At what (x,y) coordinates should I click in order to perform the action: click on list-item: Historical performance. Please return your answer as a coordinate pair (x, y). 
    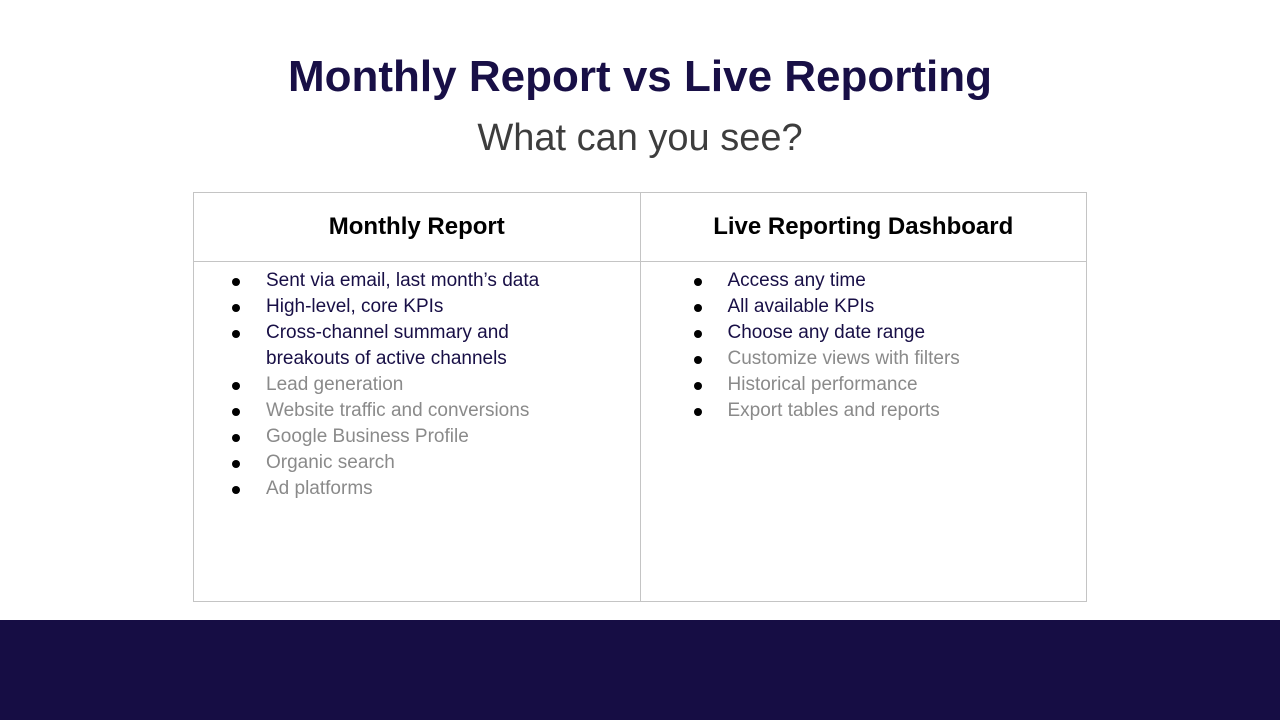
    Looking at the image, I should click on (864, 385).